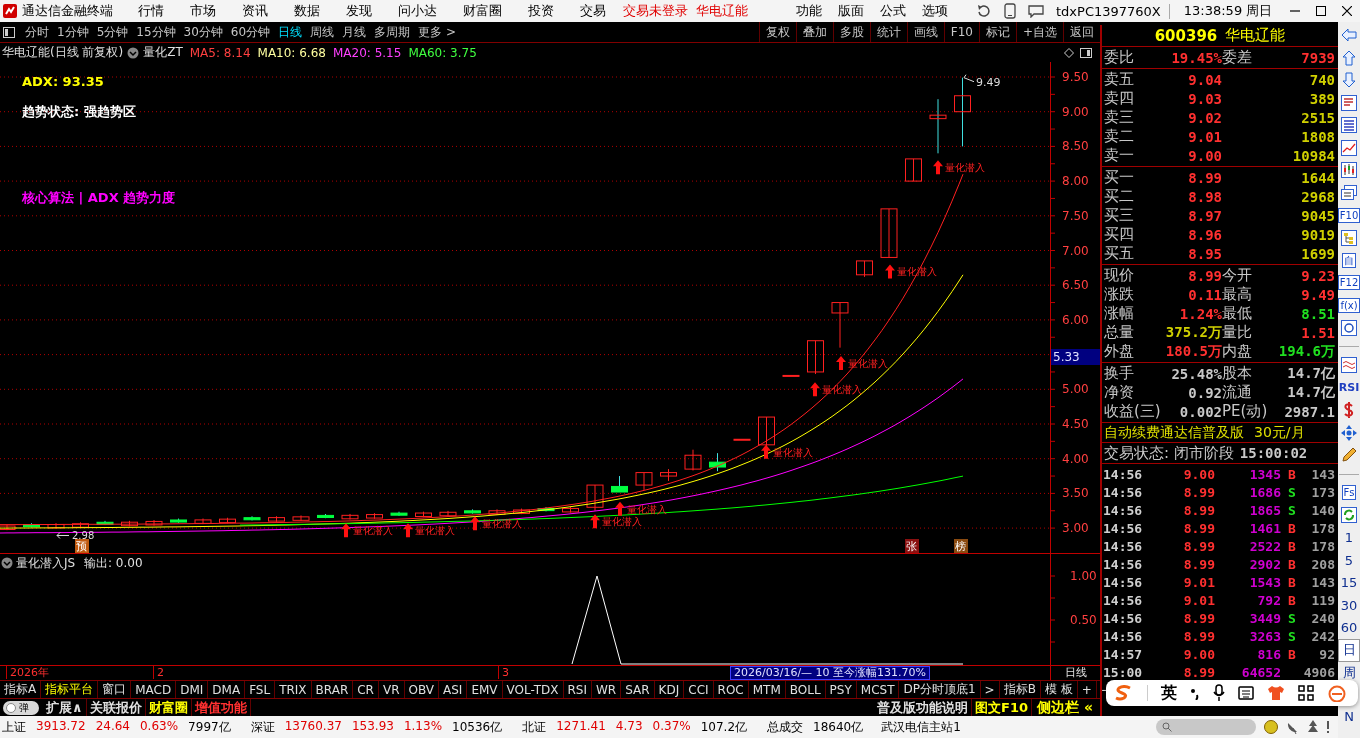 The image size is (1360, 738). I want to click on indicator-tab: 指标平台, so click(70, 689).